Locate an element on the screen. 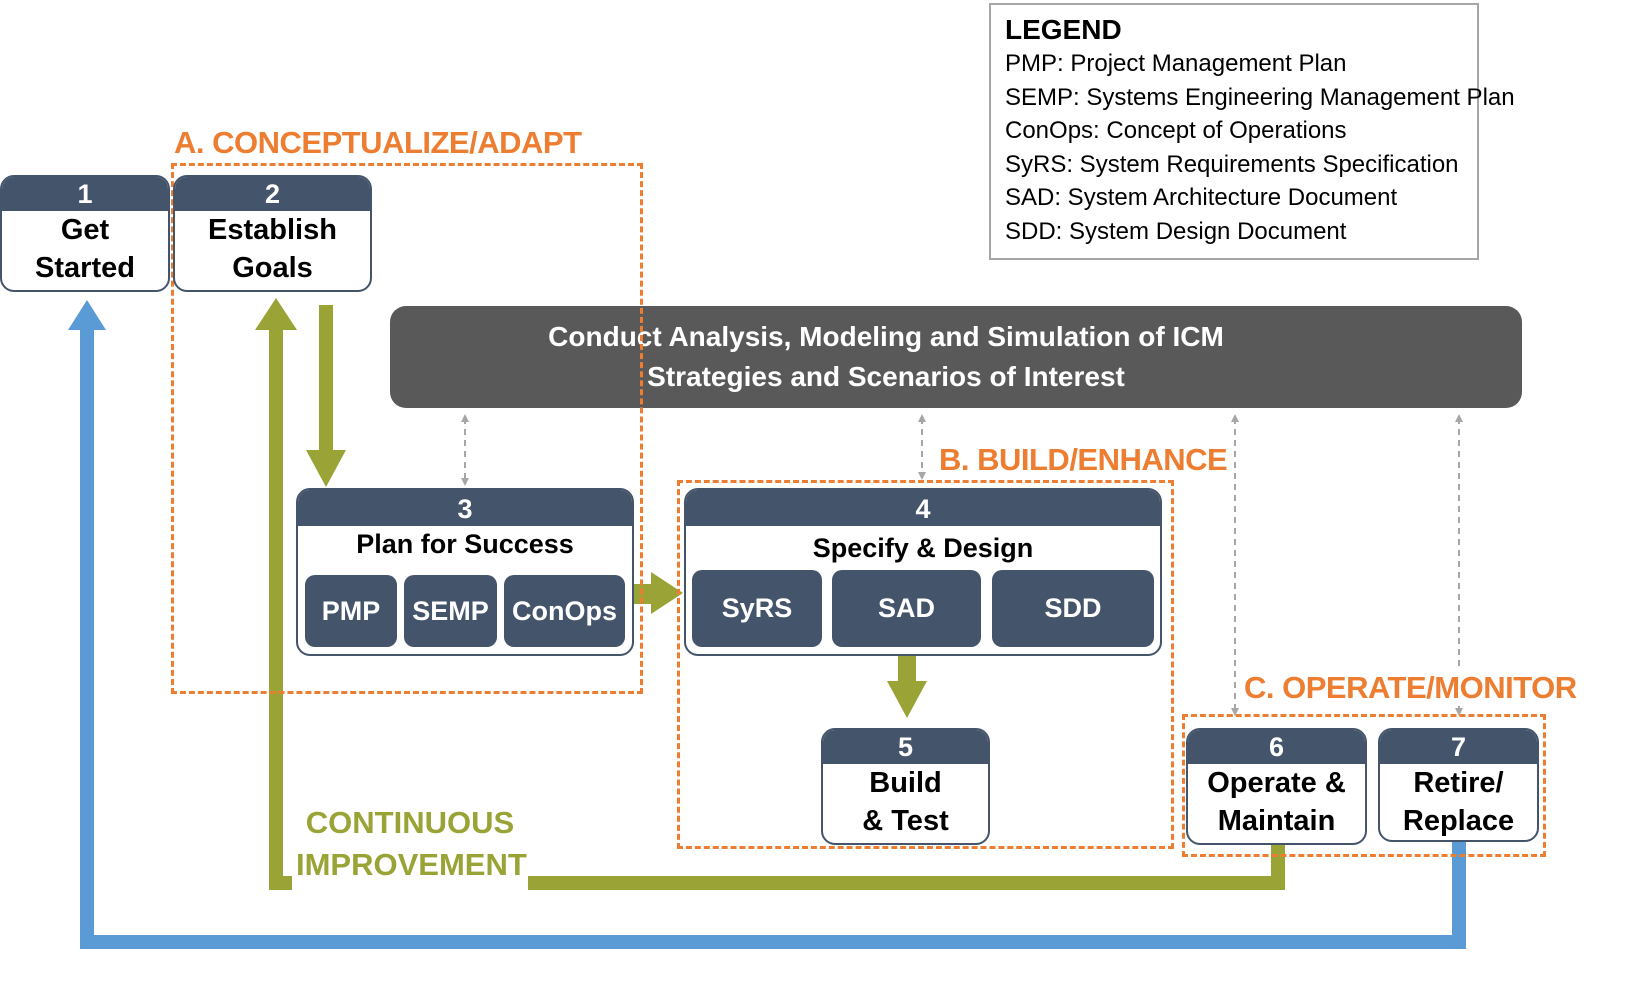 This screenshot has height=986, width=1638. step-6-operate-maintain: 6 Operate & Maintain is located at coordinates (1276, 786).